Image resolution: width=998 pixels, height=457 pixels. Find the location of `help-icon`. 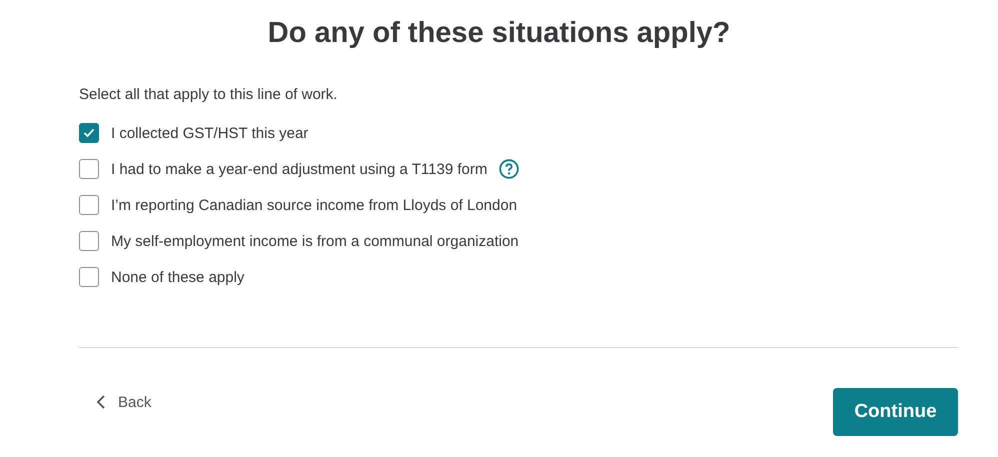

help-icon is located at coordinates (509, 169).